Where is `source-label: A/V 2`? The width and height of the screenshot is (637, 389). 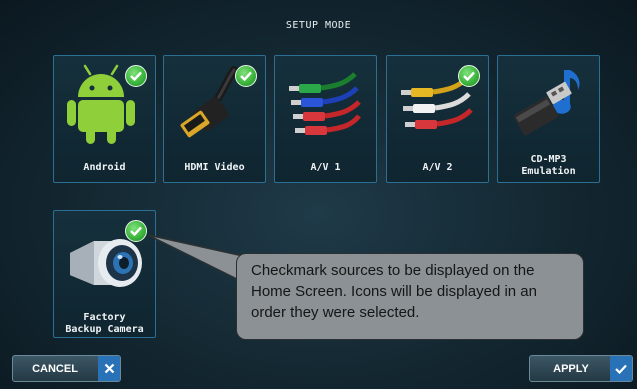 source-label: A/V 2 is located at coordinates (437, 167).